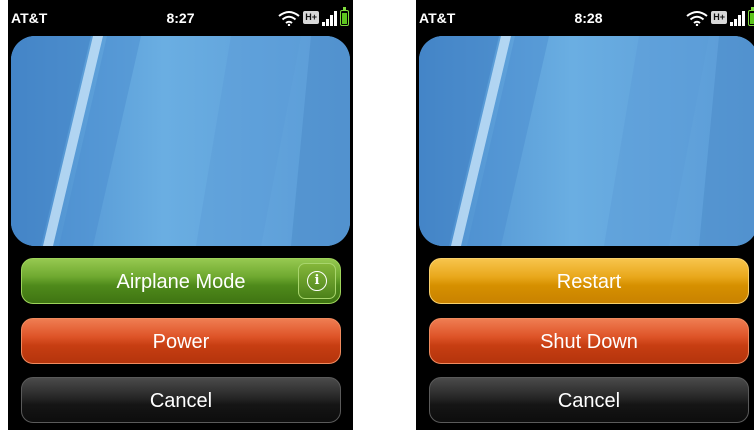  I want to click on info-icon: i, so click(317, 281).